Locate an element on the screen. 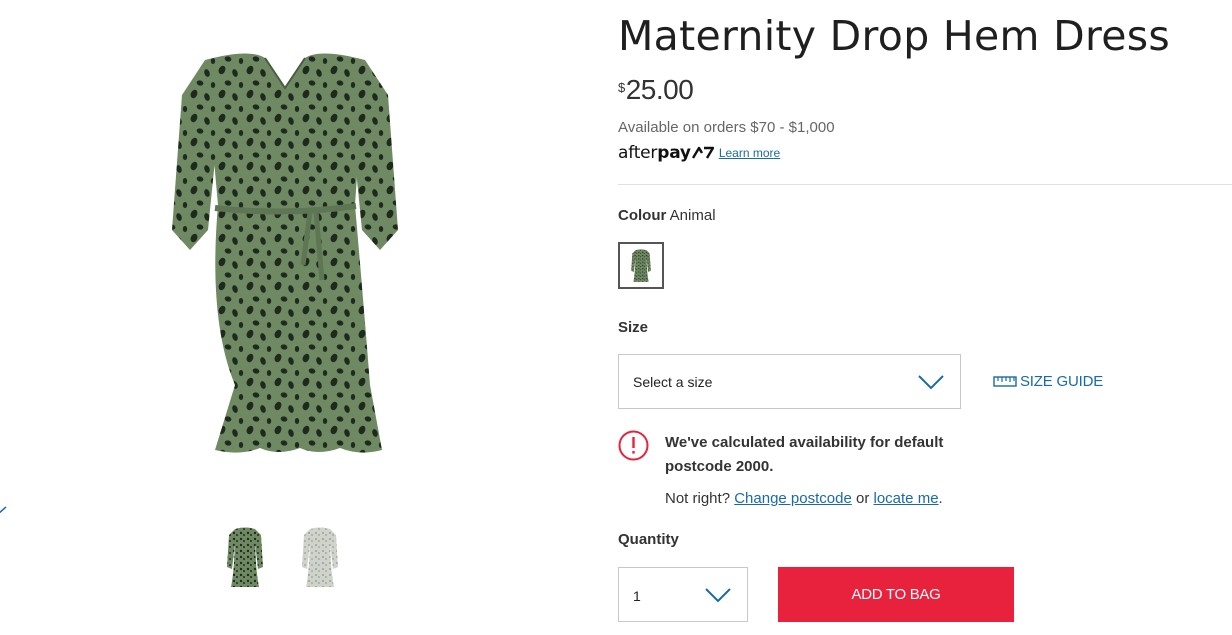  divider is located at coordinates (925, 184).